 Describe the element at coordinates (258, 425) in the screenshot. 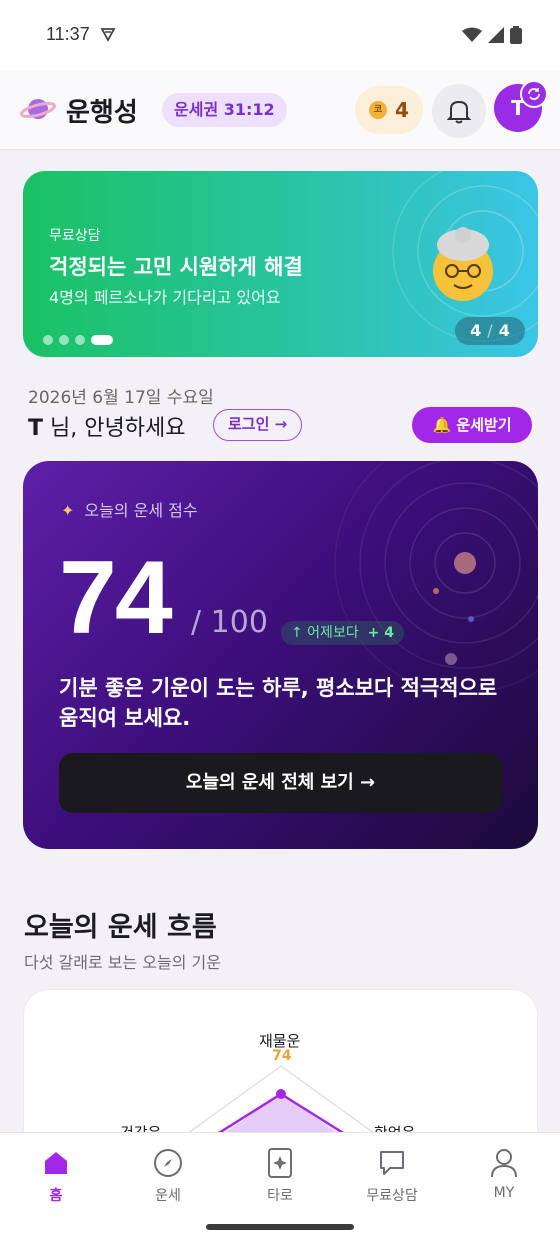

I see `login-button: 로그인 →` at that location.